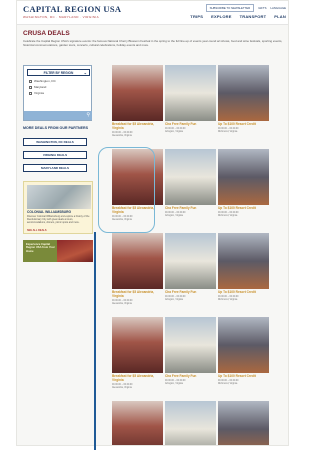 This screenshot has width=320, height=450. Describe the element at coordinates (72, 9) in the screenshot. I see `logo-title: CAPITAL REGION USA` at that location.